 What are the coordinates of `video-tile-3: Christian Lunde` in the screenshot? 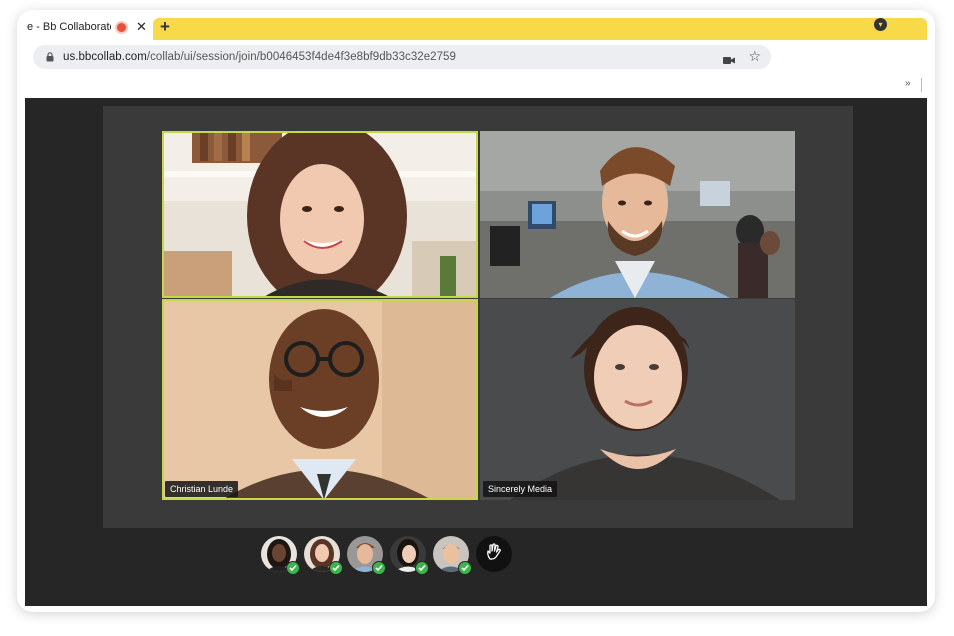 It's located at (320, 399).